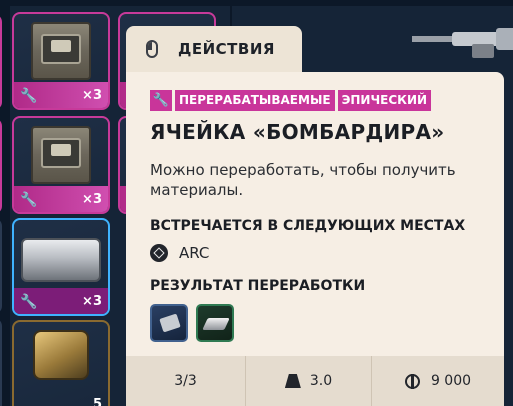 Image resolution: width=513 pixels, height=406 pixels. I want to click on actions-tab: ДЕЙСТВИЯ, so click(214, 49).